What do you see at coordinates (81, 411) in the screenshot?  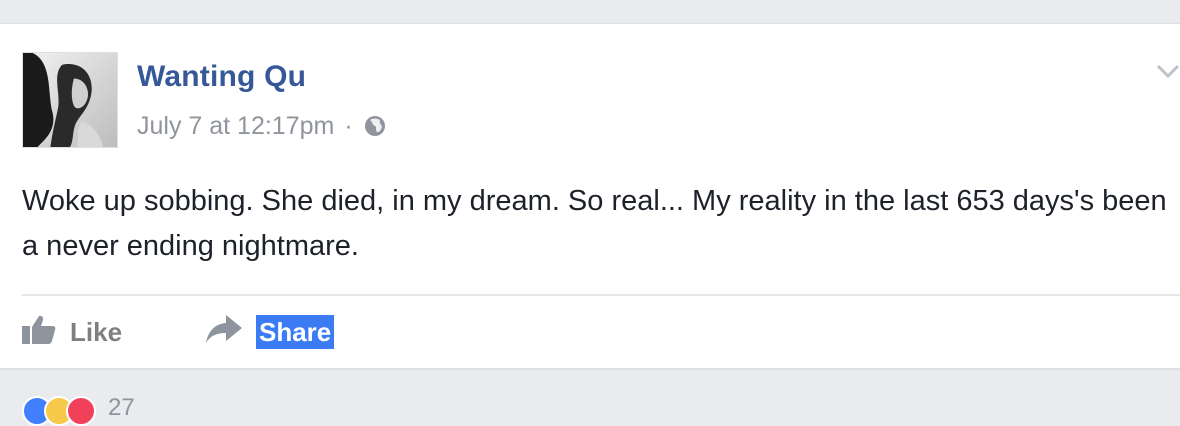 I see `love-reaction-icon` at bounding box center [81, 411].